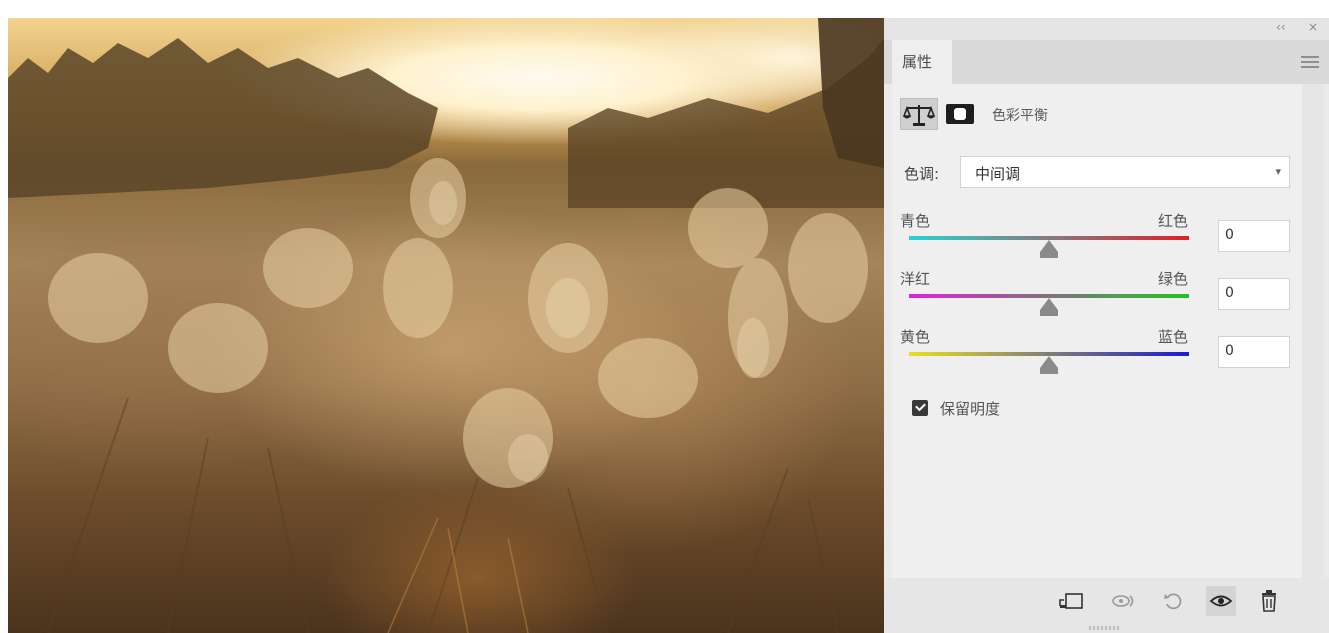  I want to click on collapse-panel-button: ‹‹, so click(1281, 27).